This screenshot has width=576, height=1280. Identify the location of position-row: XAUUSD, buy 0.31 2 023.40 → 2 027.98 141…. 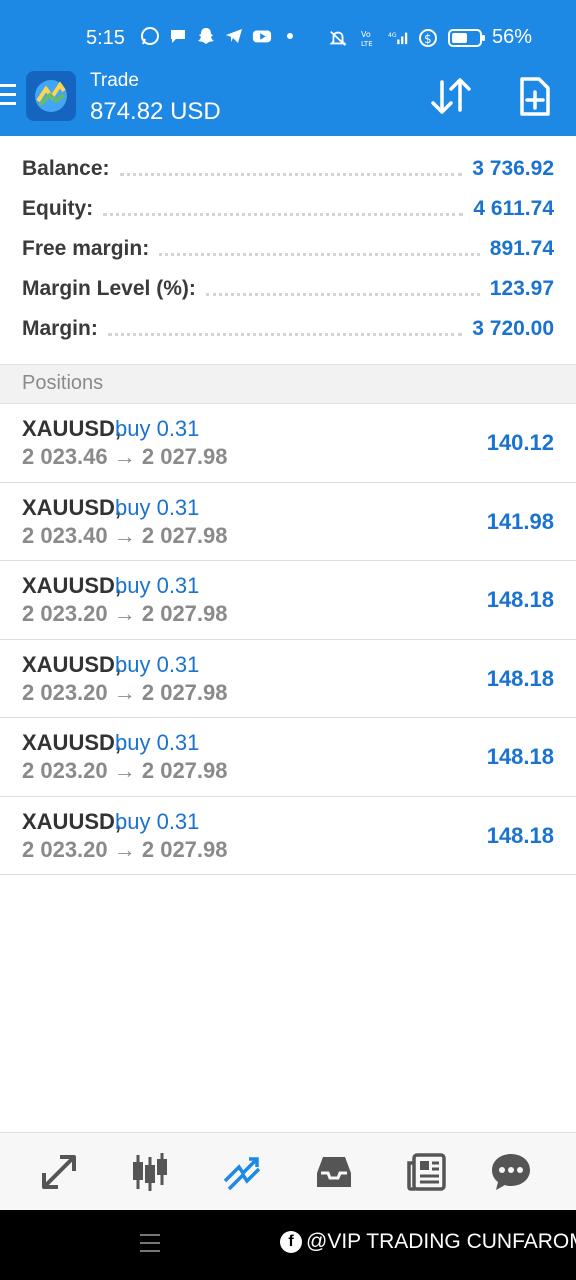
(288, 522).